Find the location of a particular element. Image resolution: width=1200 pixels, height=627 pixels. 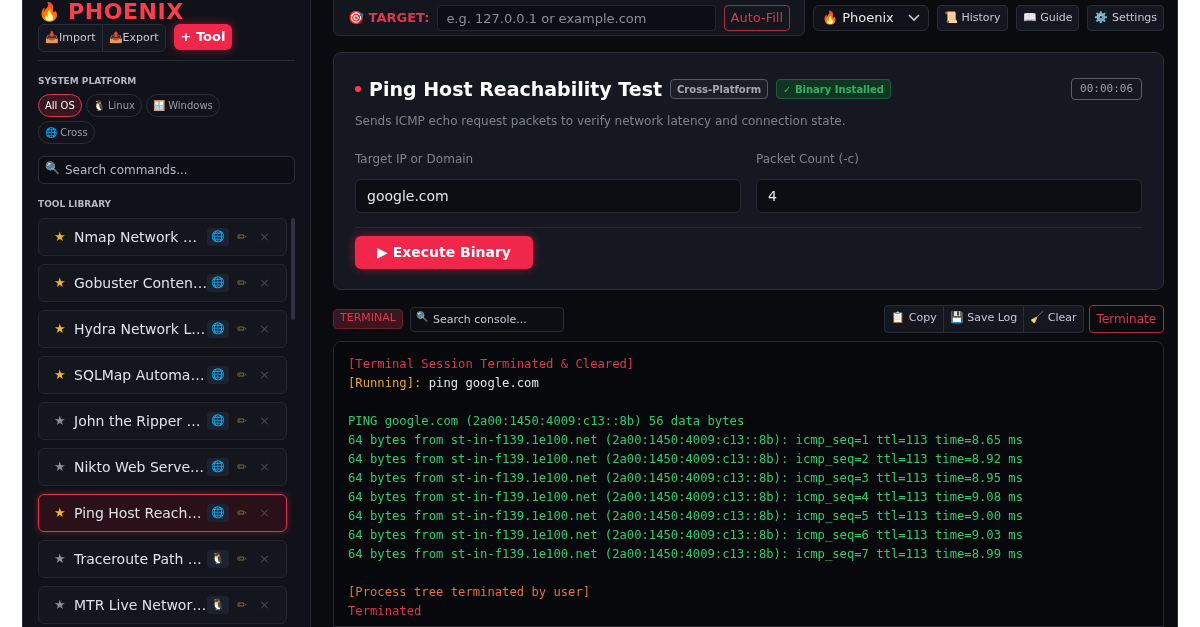

section-heading: TOOL LIBRARY is located at coordinates (75, 204).